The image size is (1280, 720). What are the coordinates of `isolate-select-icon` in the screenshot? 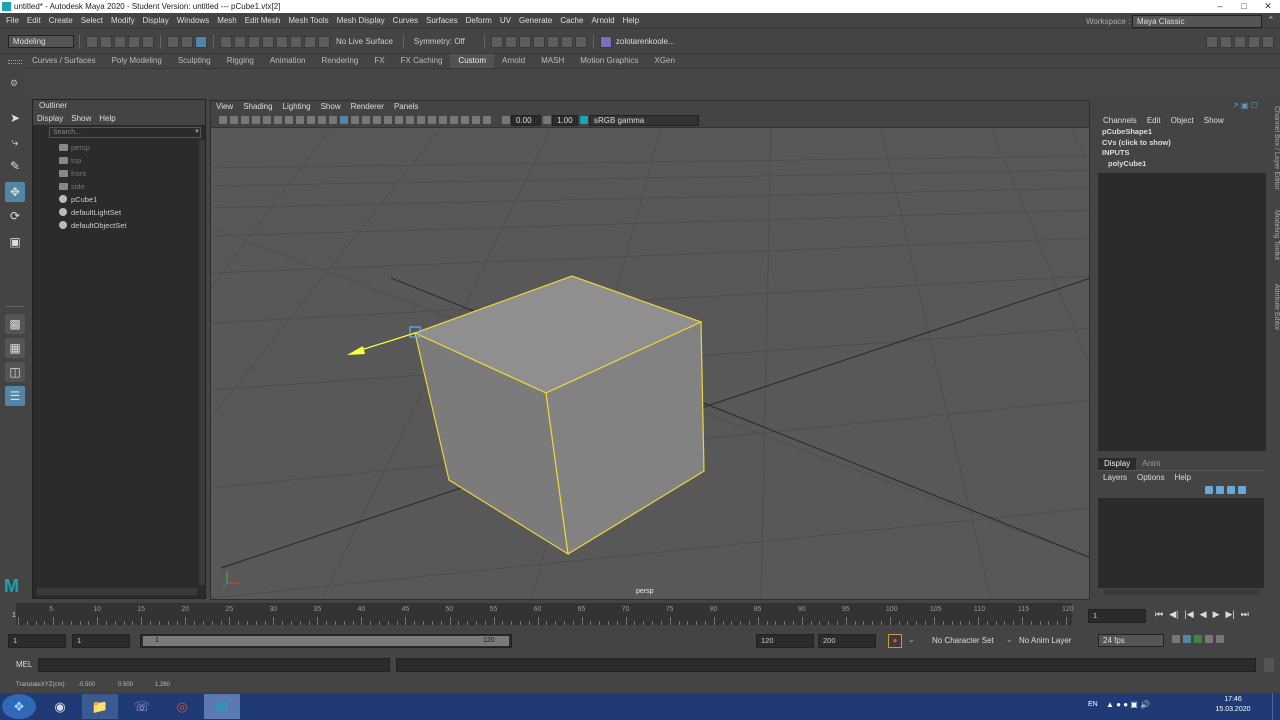 It's located at (453, 120).